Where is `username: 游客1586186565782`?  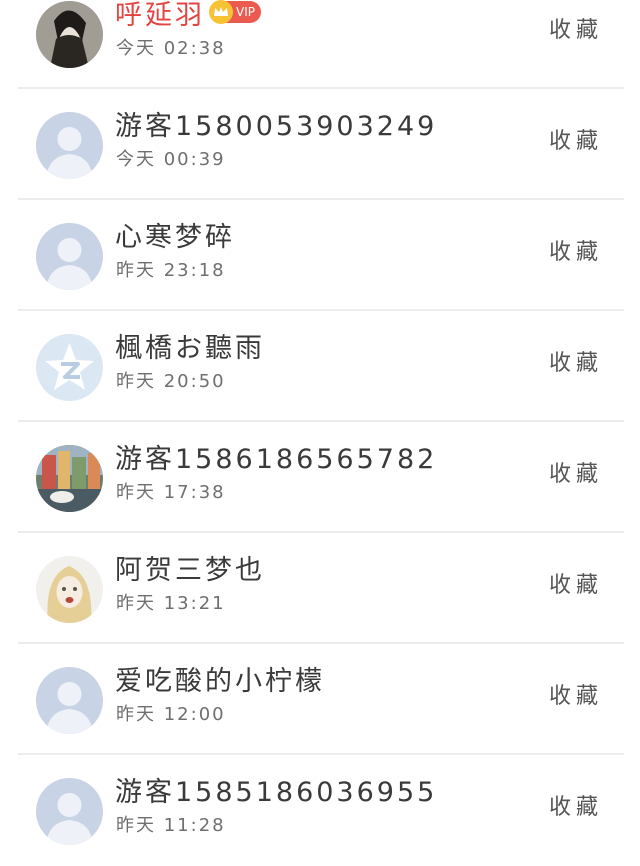 username: 游客1586186565782 is located at coordinates (276, 456).